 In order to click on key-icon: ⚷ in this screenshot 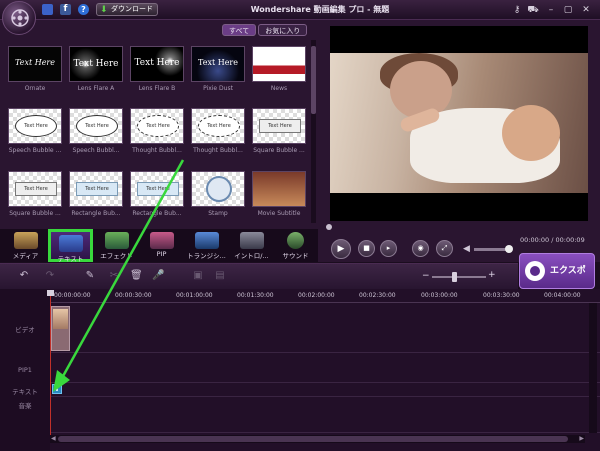, I will do `click(517, 10)`.